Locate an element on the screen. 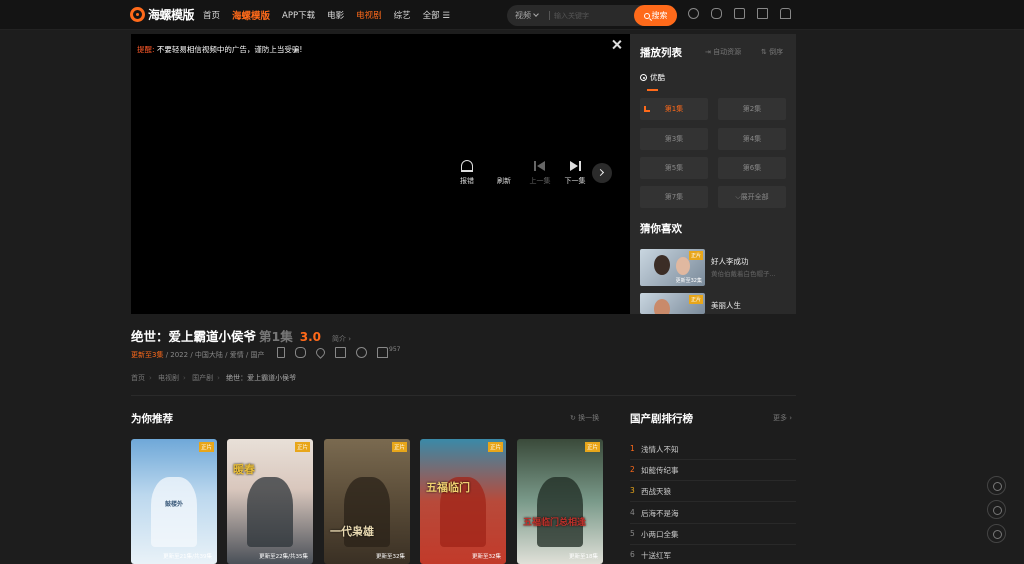  prev-episode-button: 上一集 is located at coordinates (540, 173).